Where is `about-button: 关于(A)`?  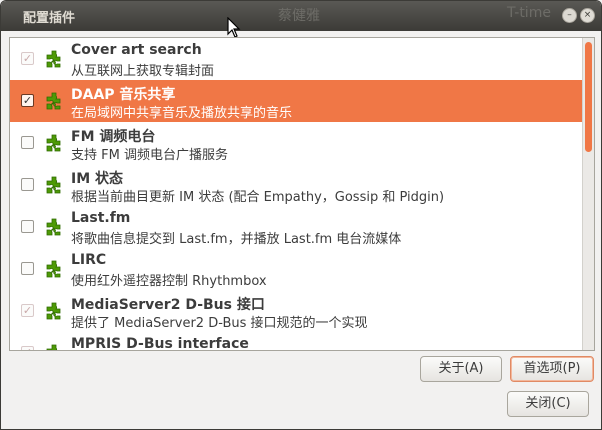
about-button: 关于(A) is located at coordinates (461, 369).